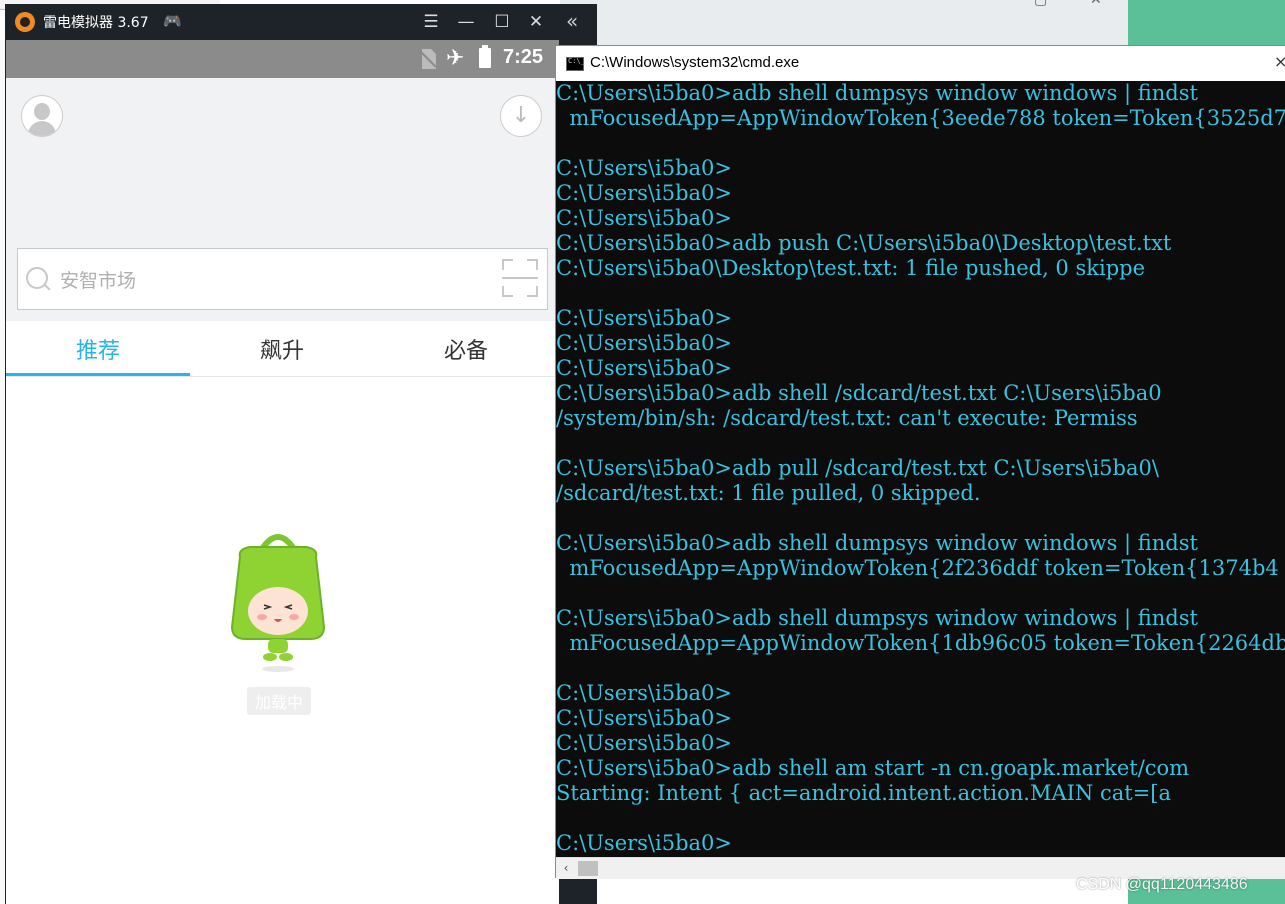  Describe the element at coordinates (1040, 4) in the screenshot. I see `minimize-icon: ▢` at that location.